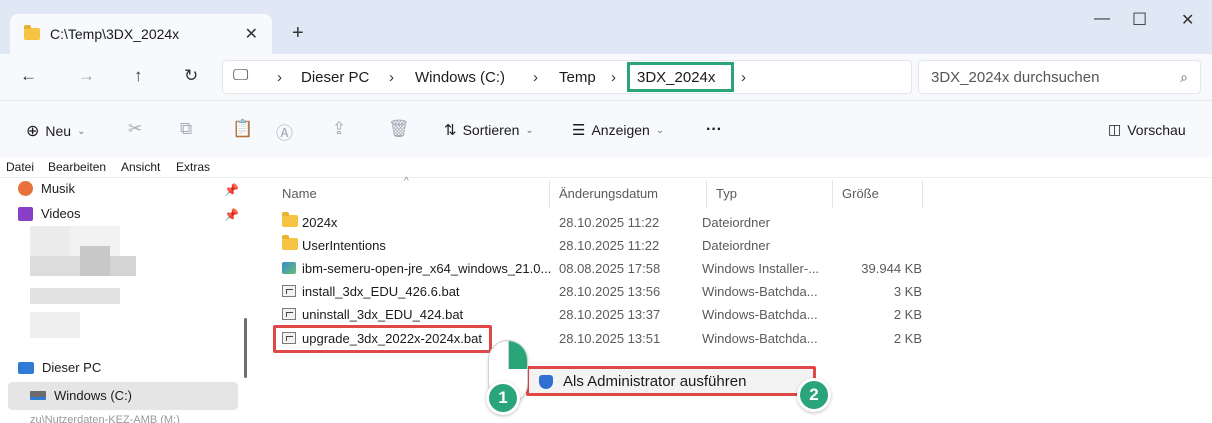 This screenshot has width=1212, height=423. What do you see at coordinates (81, 131) in the screenshot?
I see `chevron-down-icon: ⌄` at bounding box center [81, 131].